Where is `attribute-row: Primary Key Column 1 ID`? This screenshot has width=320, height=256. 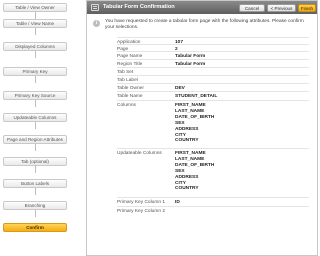 attribute-row: Primary Key Column 1 ID is located at coordinates (213, 201).